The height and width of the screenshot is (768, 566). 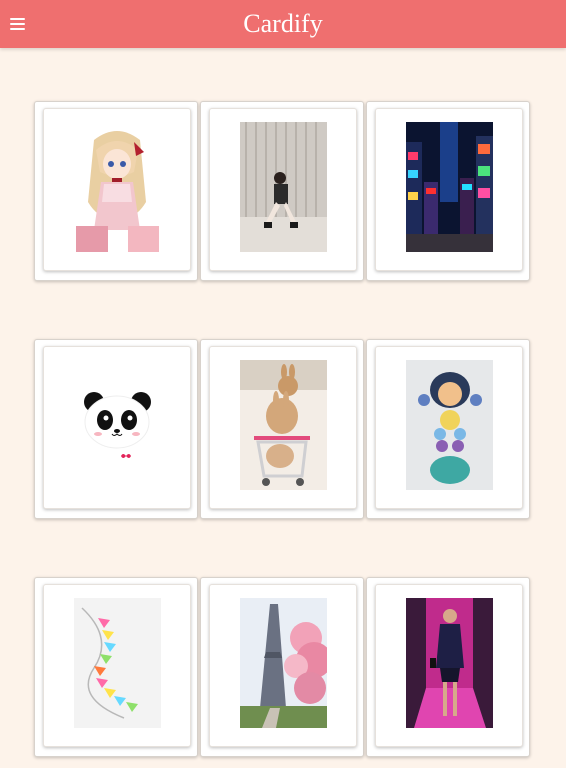 I want to click on card-eiffel-tower, so click(x=282, y=667).